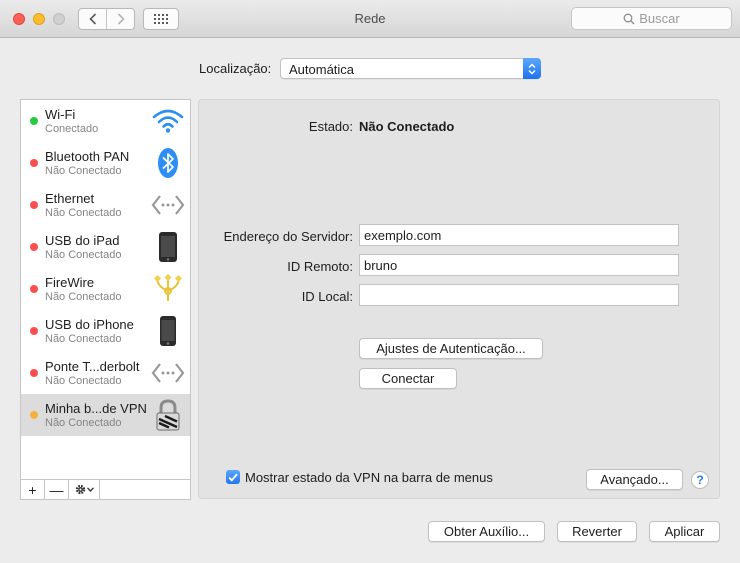  I want to click on service-name: Ethernet, so click(70, 198).